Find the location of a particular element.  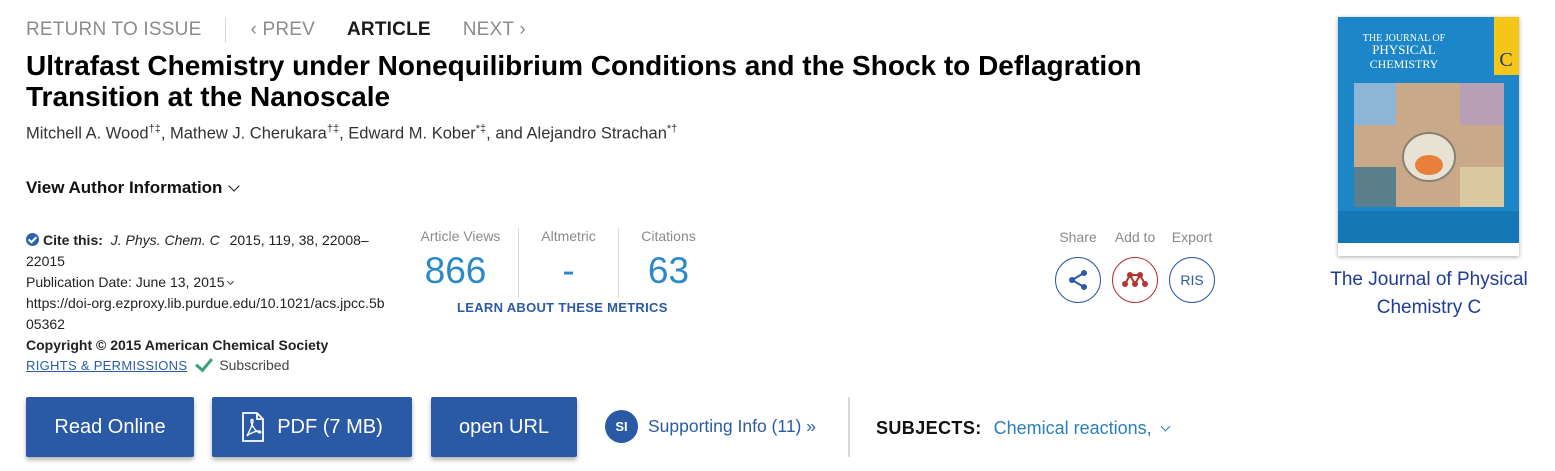

next-link: NEXT › is located at coordinates (494, 30).